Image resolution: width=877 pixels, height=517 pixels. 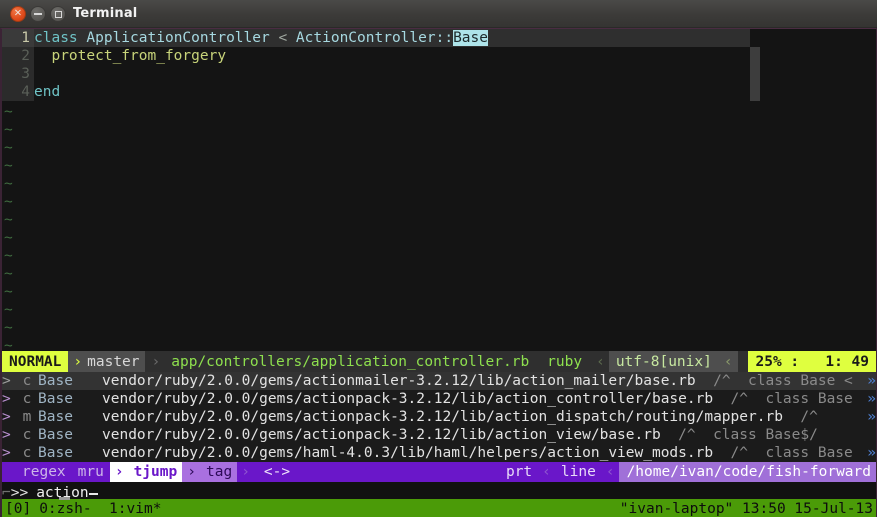 I want to click on code-token: ApplicationController, so click(x=178, y=38).